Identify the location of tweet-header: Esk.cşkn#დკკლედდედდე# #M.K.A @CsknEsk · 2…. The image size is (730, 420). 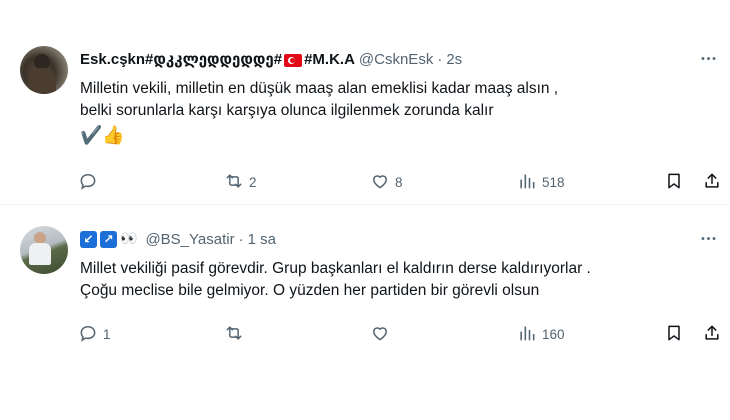
(271, 59).